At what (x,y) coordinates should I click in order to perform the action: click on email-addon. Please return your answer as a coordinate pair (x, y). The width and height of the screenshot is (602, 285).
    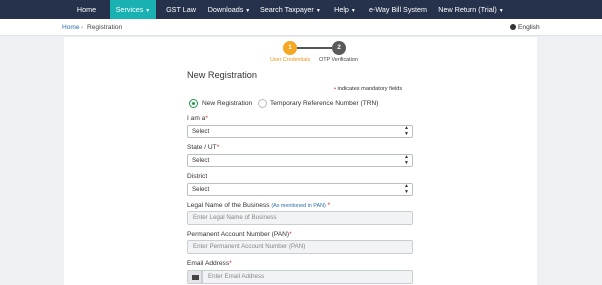
    Looking at the image, I should click on (194, 277).